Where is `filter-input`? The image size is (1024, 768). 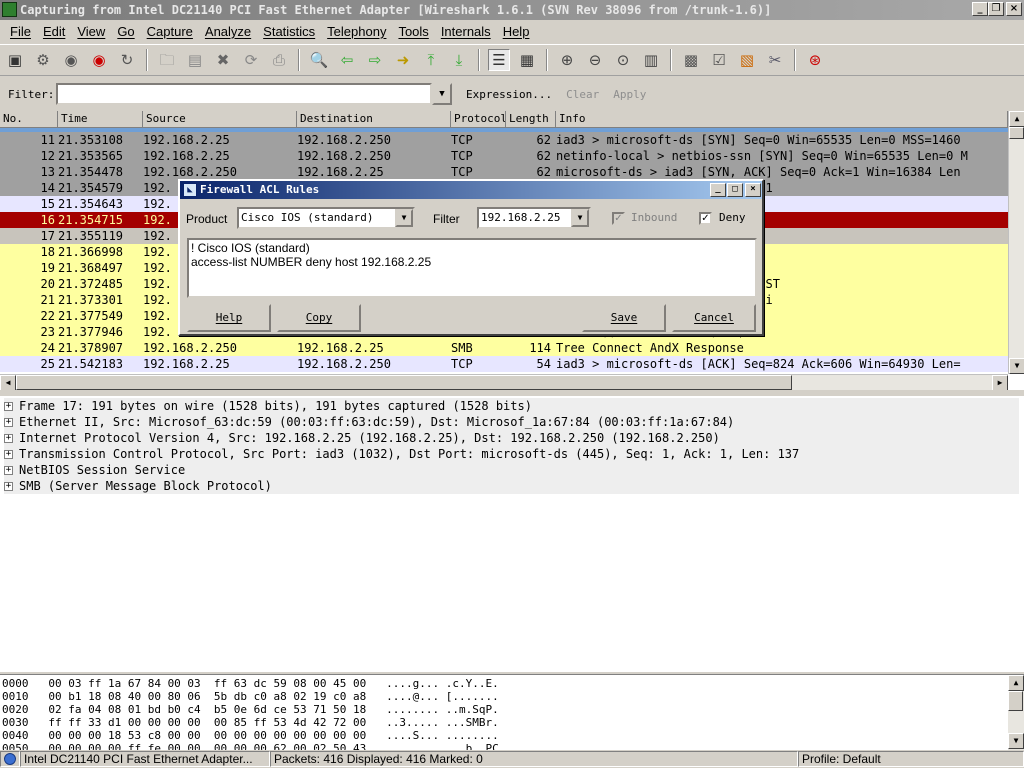 filter-input is located at coordinates (244, 94).